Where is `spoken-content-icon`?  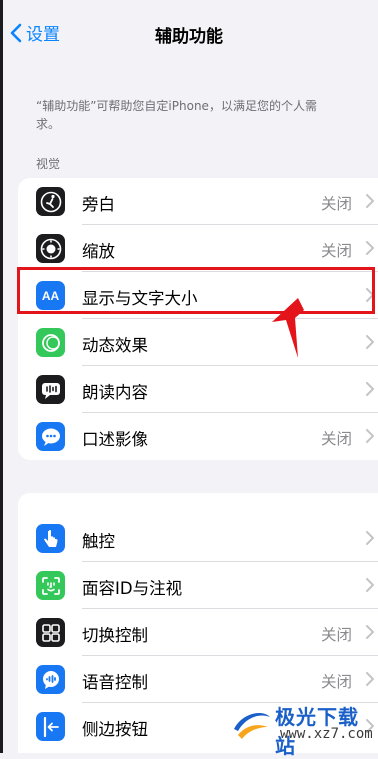 spoken-content-icon is located at coordinates (50, 389).